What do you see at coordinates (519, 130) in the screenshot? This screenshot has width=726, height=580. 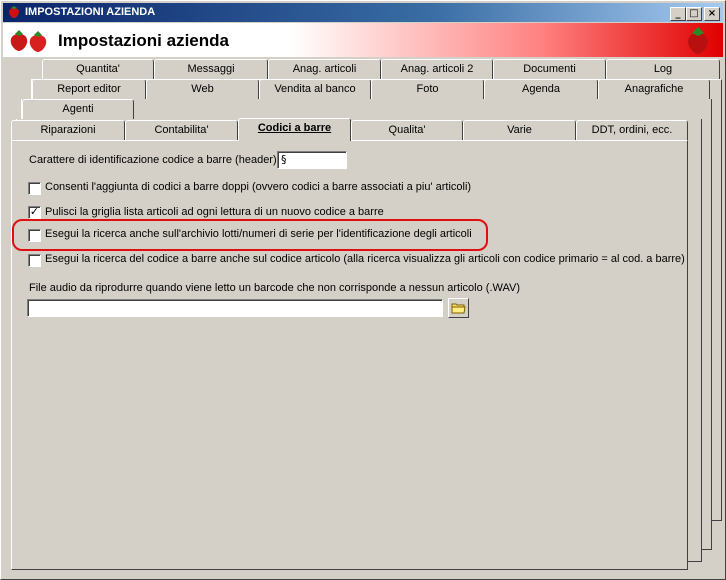 I see `tab-varie: Varie` at bounding box center [519, 130].